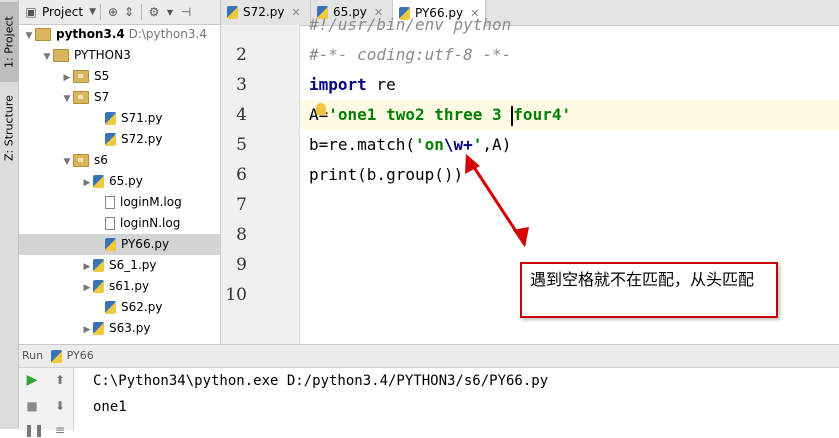 This screenshot has height=438, width=839. I want to click on tree-item-s72-py: S72.py, so click(119, 139).